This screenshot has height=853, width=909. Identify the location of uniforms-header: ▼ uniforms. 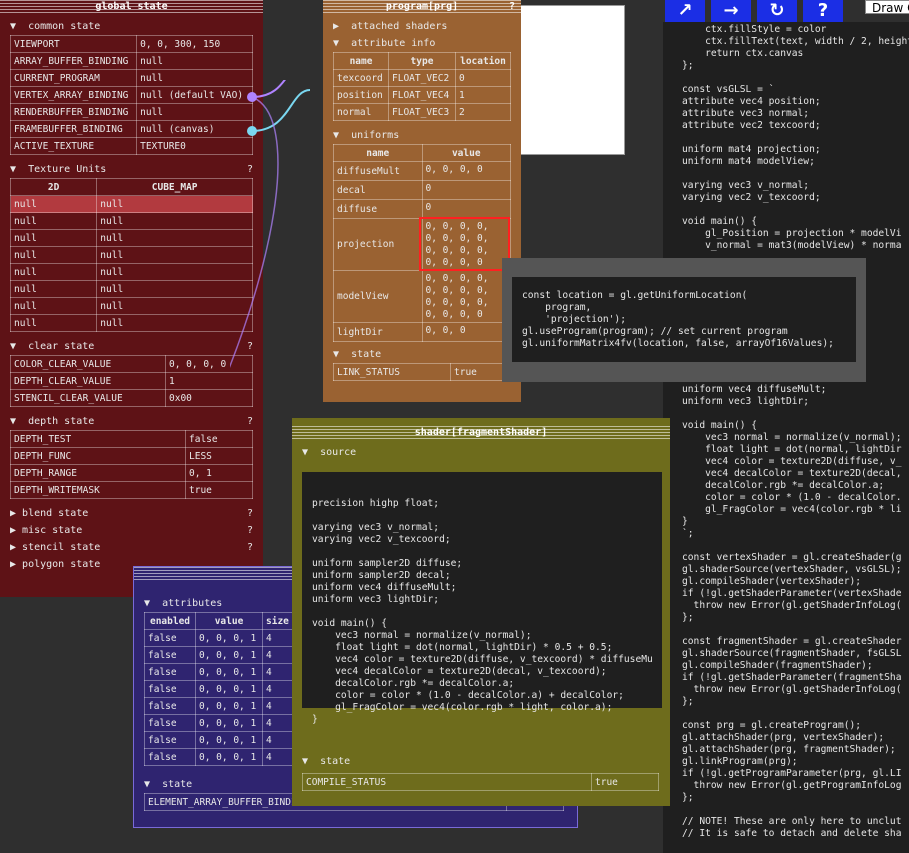
(422, 135).